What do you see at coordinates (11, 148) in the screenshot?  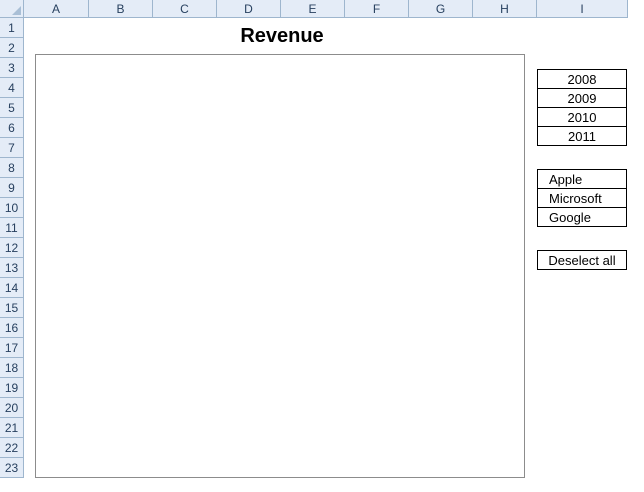 I see `row-header: 7` at bounding box center [11, 148].